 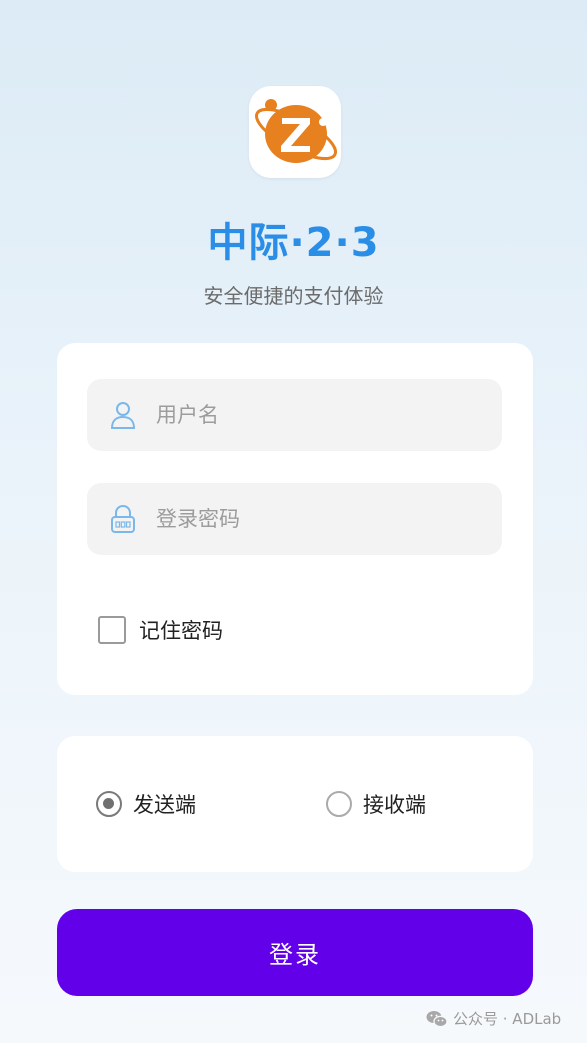 What do you see at coordinates (112, 630) in the screenshot?
I see `remember-password-checkbox` at bounding box center [112, 630].